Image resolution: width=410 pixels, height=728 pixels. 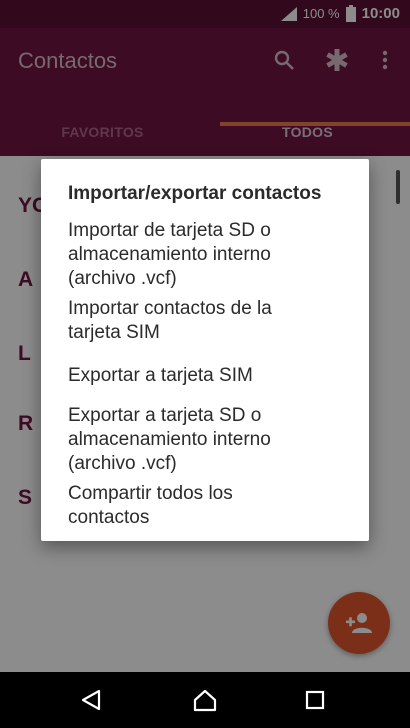 What do you see at coordinates (91, 700) in the screenshot?
I see `back-icon` at bounding box center [91, 700].